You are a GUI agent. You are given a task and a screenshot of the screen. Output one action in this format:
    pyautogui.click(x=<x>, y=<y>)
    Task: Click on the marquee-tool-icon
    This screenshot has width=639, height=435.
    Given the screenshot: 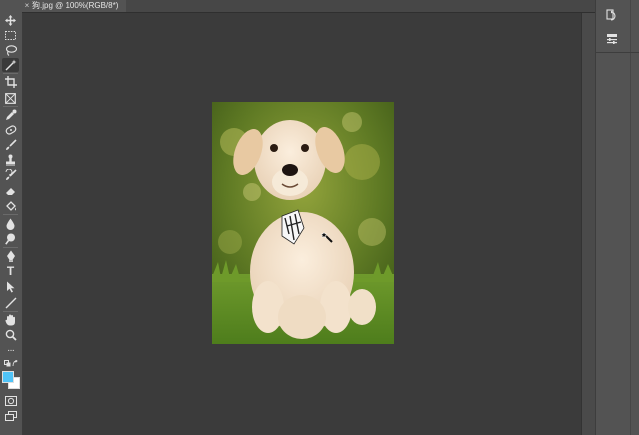 What is the action you would take?
    pyautogui.click(x=10, y=35)
    